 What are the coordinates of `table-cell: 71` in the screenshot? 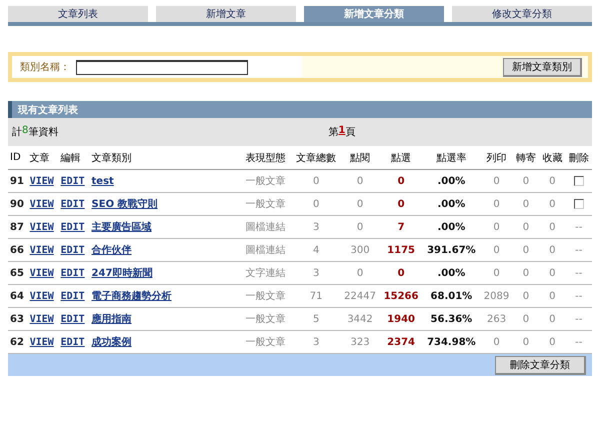 It's located at (316, 296).